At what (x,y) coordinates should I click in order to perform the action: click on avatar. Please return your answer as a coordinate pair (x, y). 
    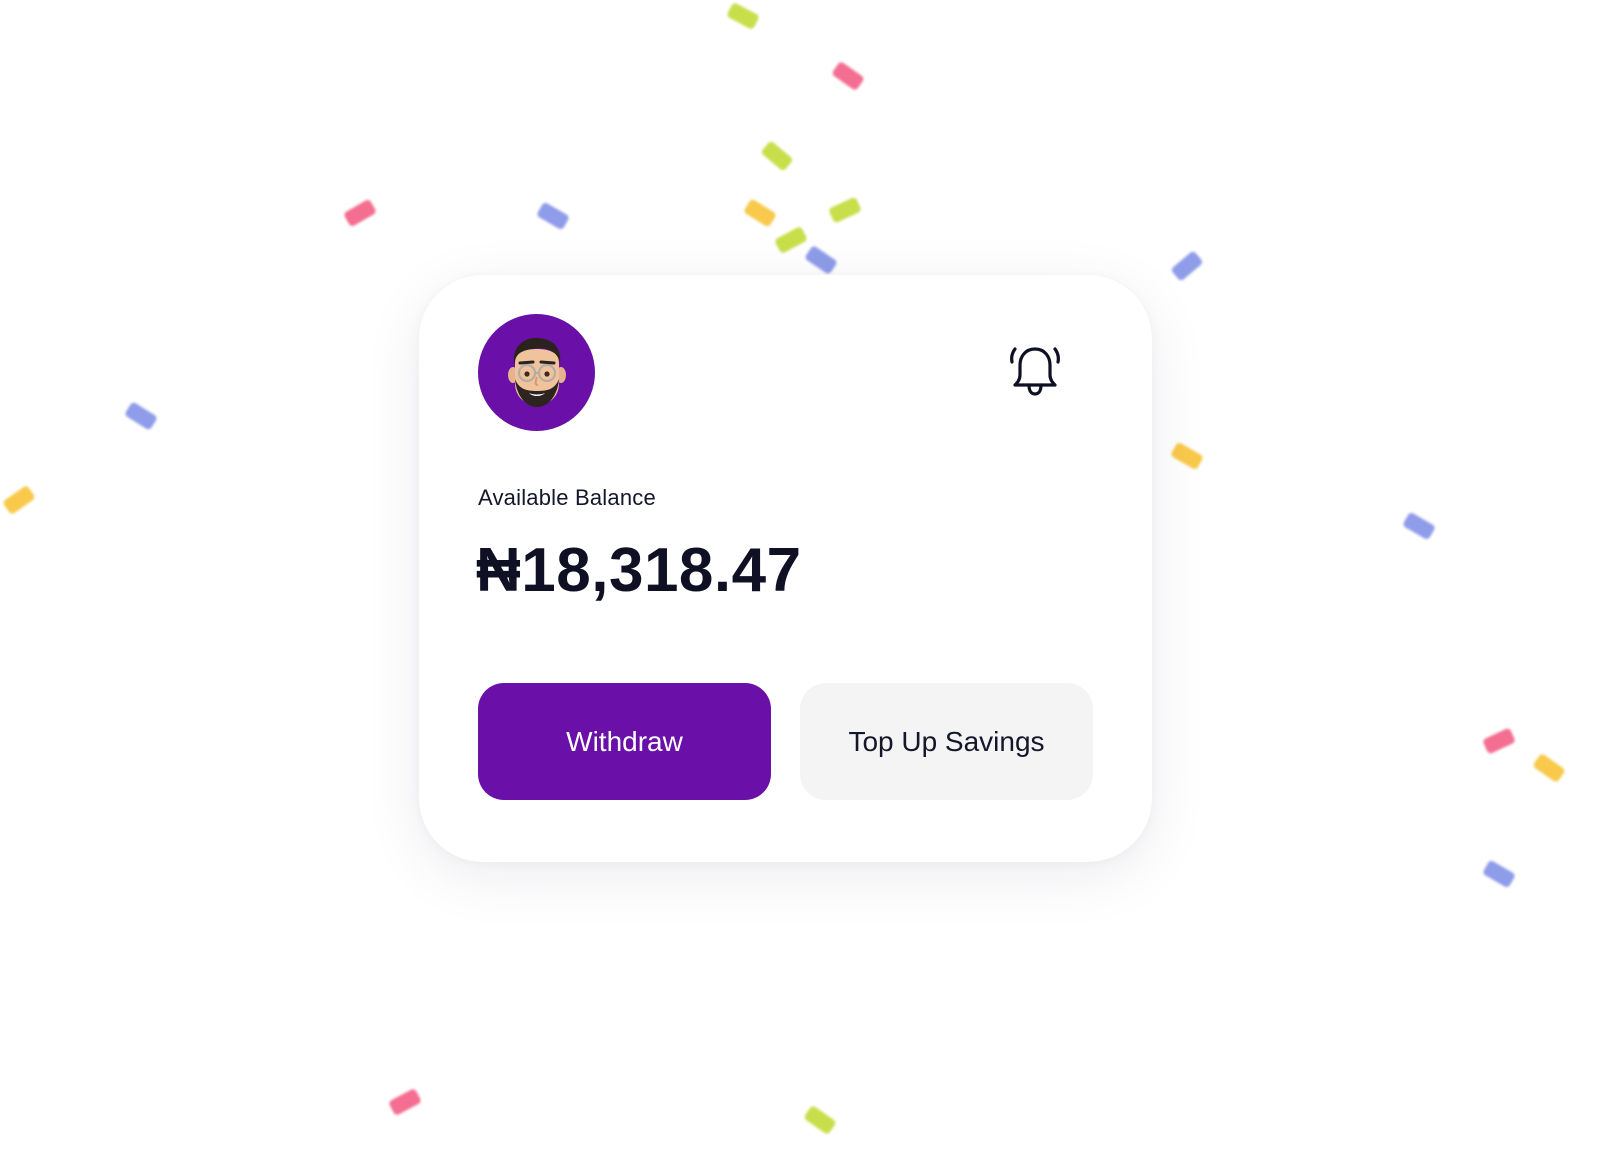
    Looking at the image, I should click on (536, 372).